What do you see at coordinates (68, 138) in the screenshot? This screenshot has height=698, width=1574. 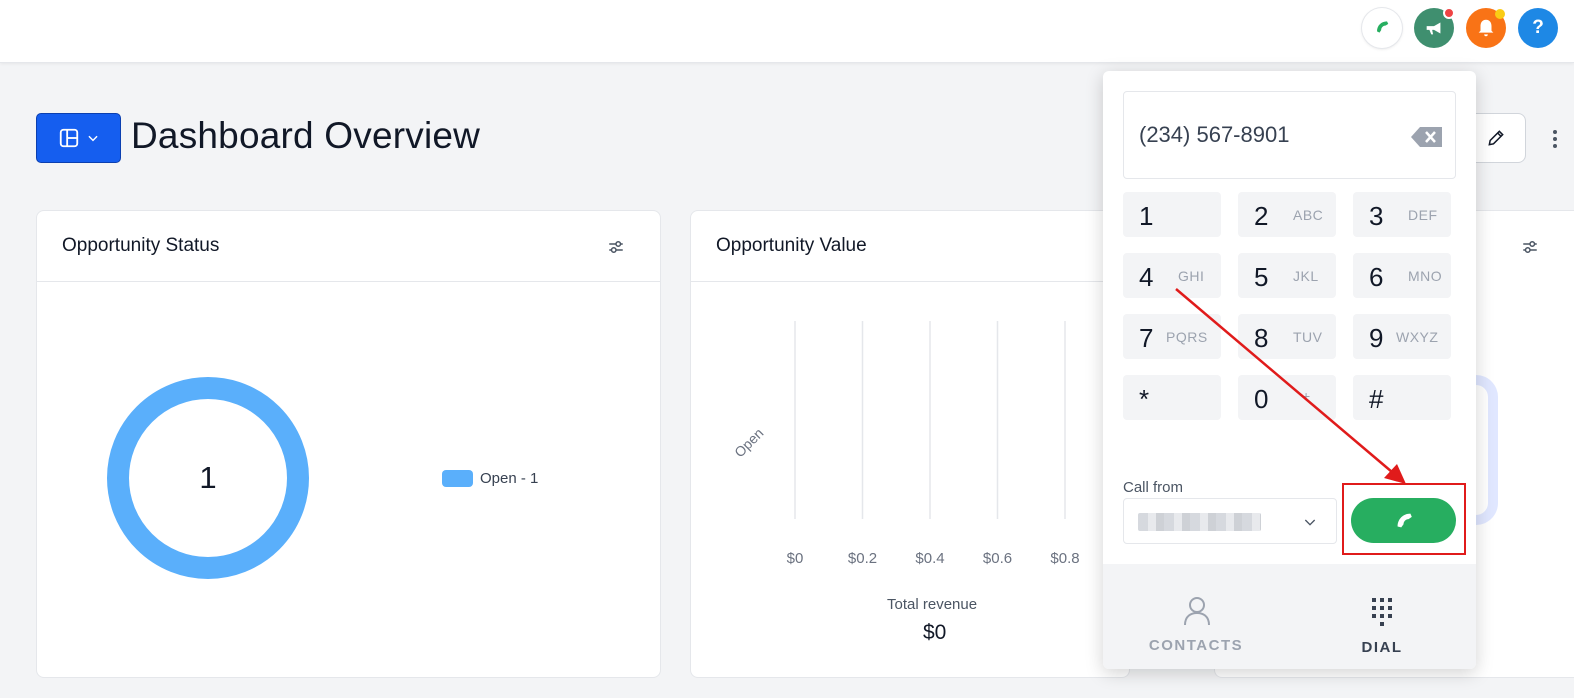 I see `layout-icon` at bounding box center [68, 138].